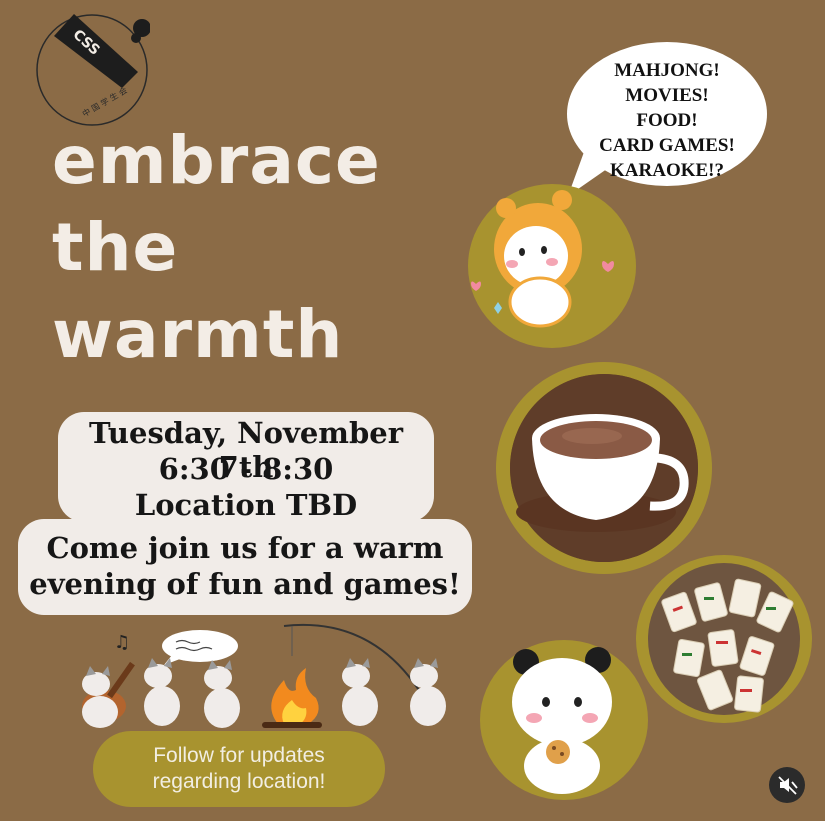 This screenshot has height=821, width=825. I want to click on bubble-item-card-games: CARD GAMES!, so click(667, 145).